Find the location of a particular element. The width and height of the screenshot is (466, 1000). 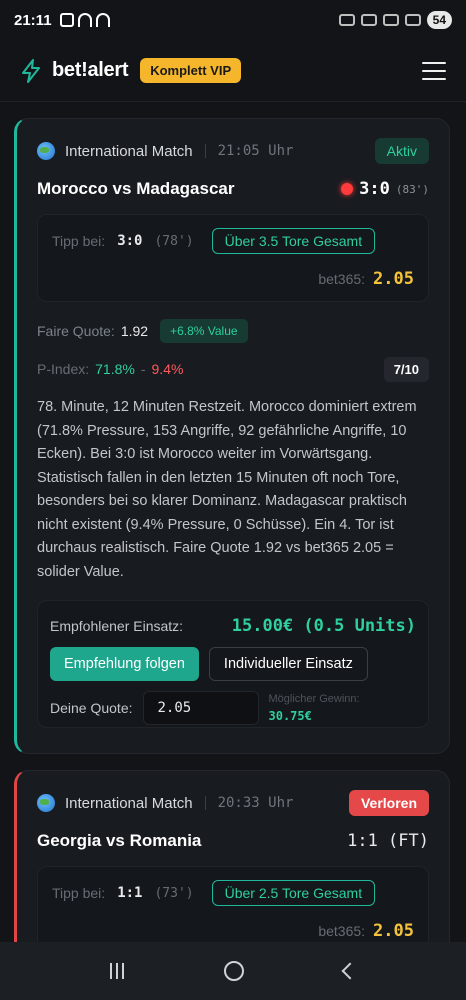

stake-value: 15.00€ (0.5 Units) is located at coordinates (323, 626).